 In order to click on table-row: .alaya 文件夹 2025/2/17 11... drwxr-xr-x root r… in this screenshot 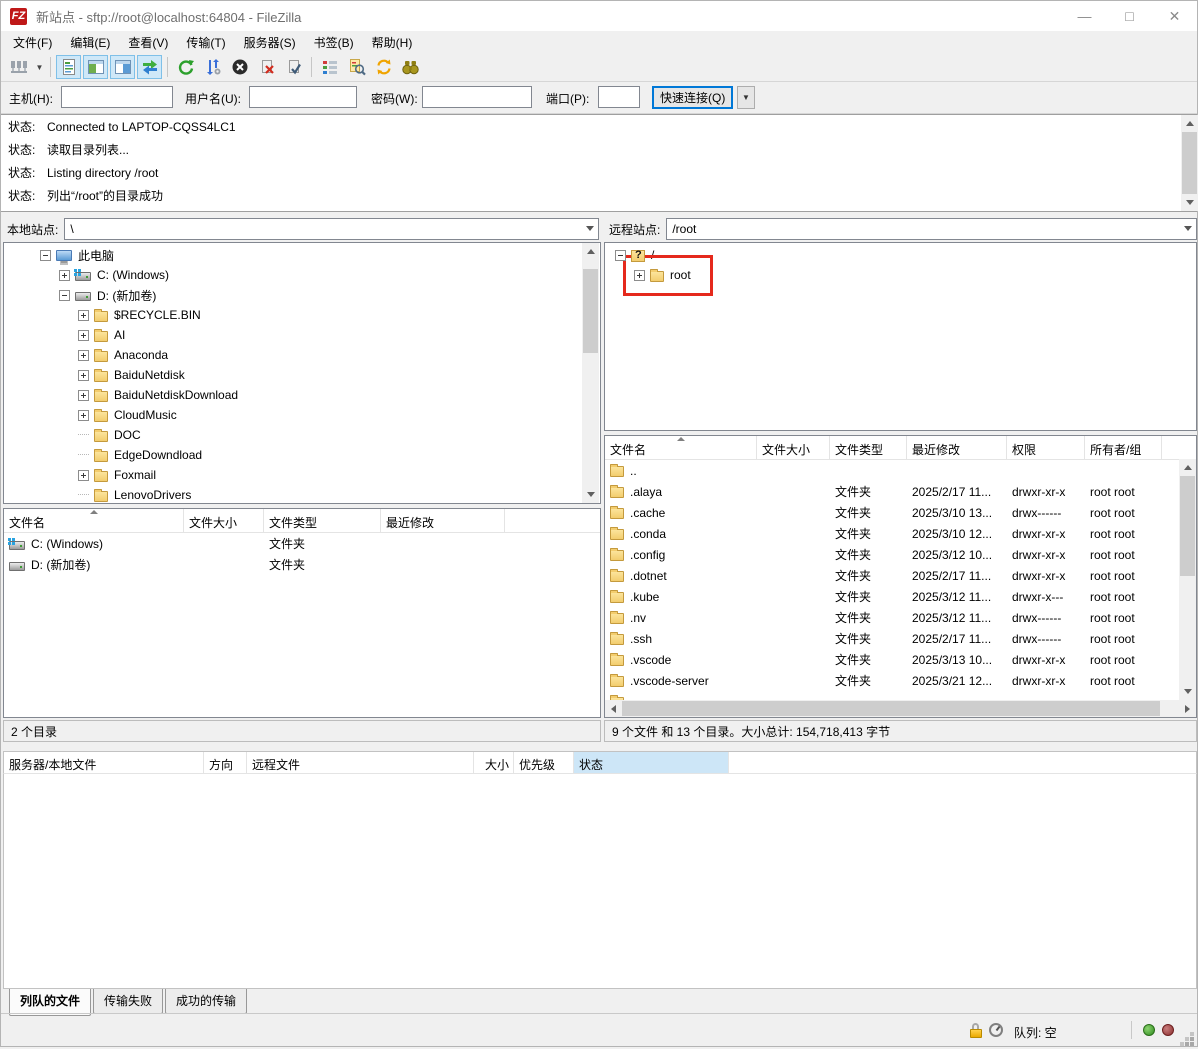, I will do `click(900, 491)`.